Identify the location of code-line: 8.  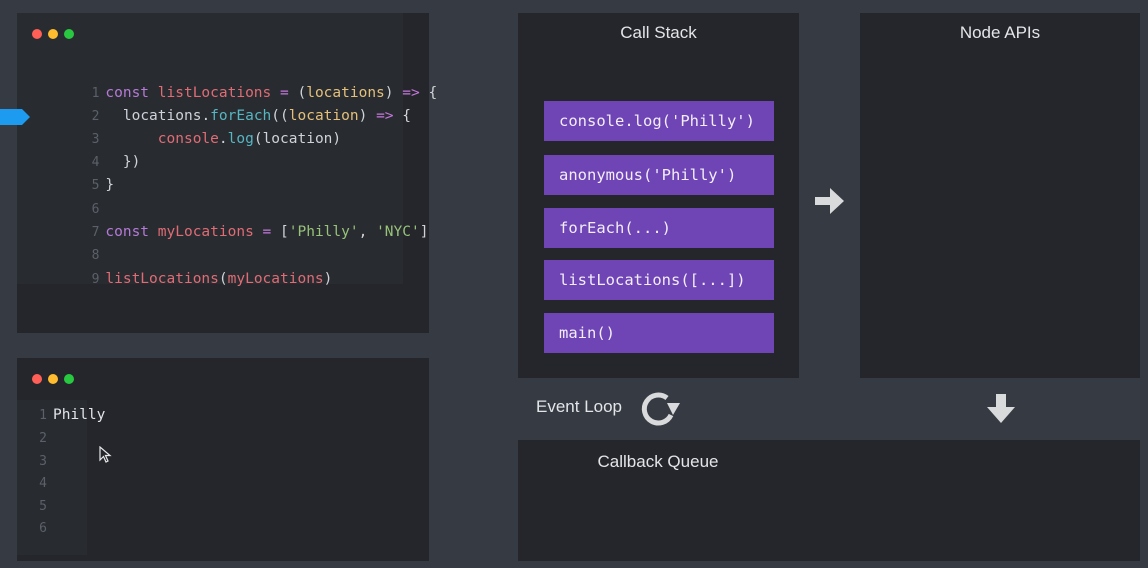
(61, 242).